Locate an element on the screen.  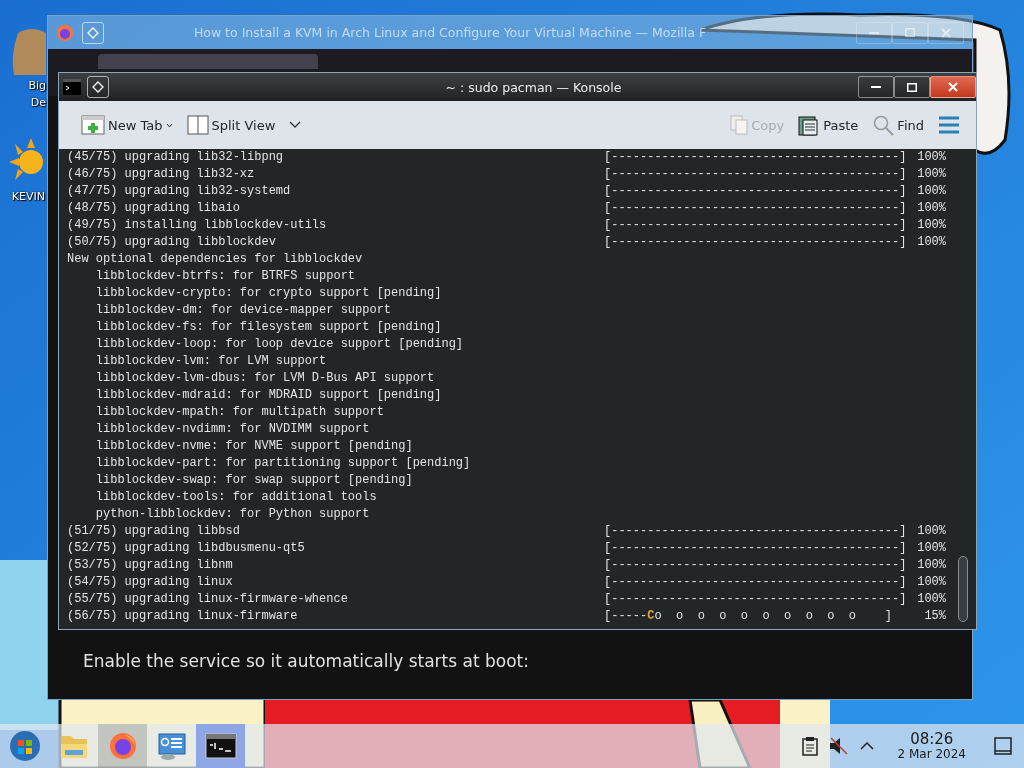
split-view-icon is located at coordinates (197, 125).